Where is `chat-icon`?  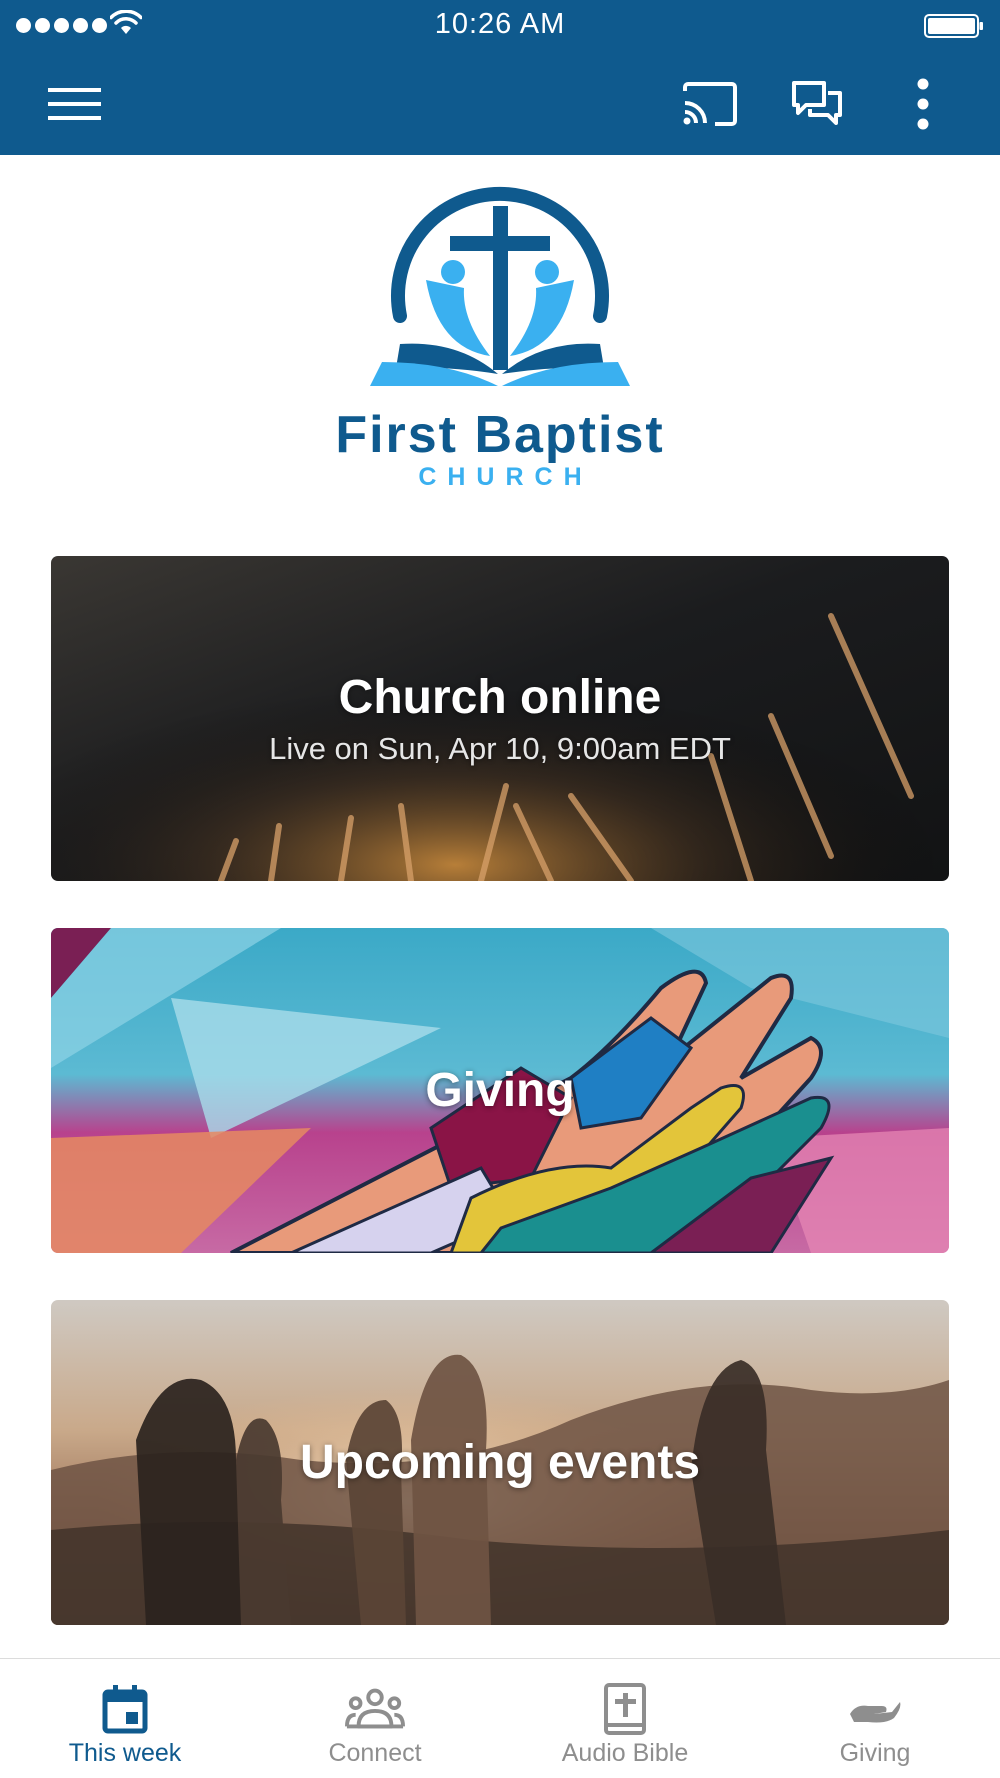 chat-icon is located at coordinates (817, 104).